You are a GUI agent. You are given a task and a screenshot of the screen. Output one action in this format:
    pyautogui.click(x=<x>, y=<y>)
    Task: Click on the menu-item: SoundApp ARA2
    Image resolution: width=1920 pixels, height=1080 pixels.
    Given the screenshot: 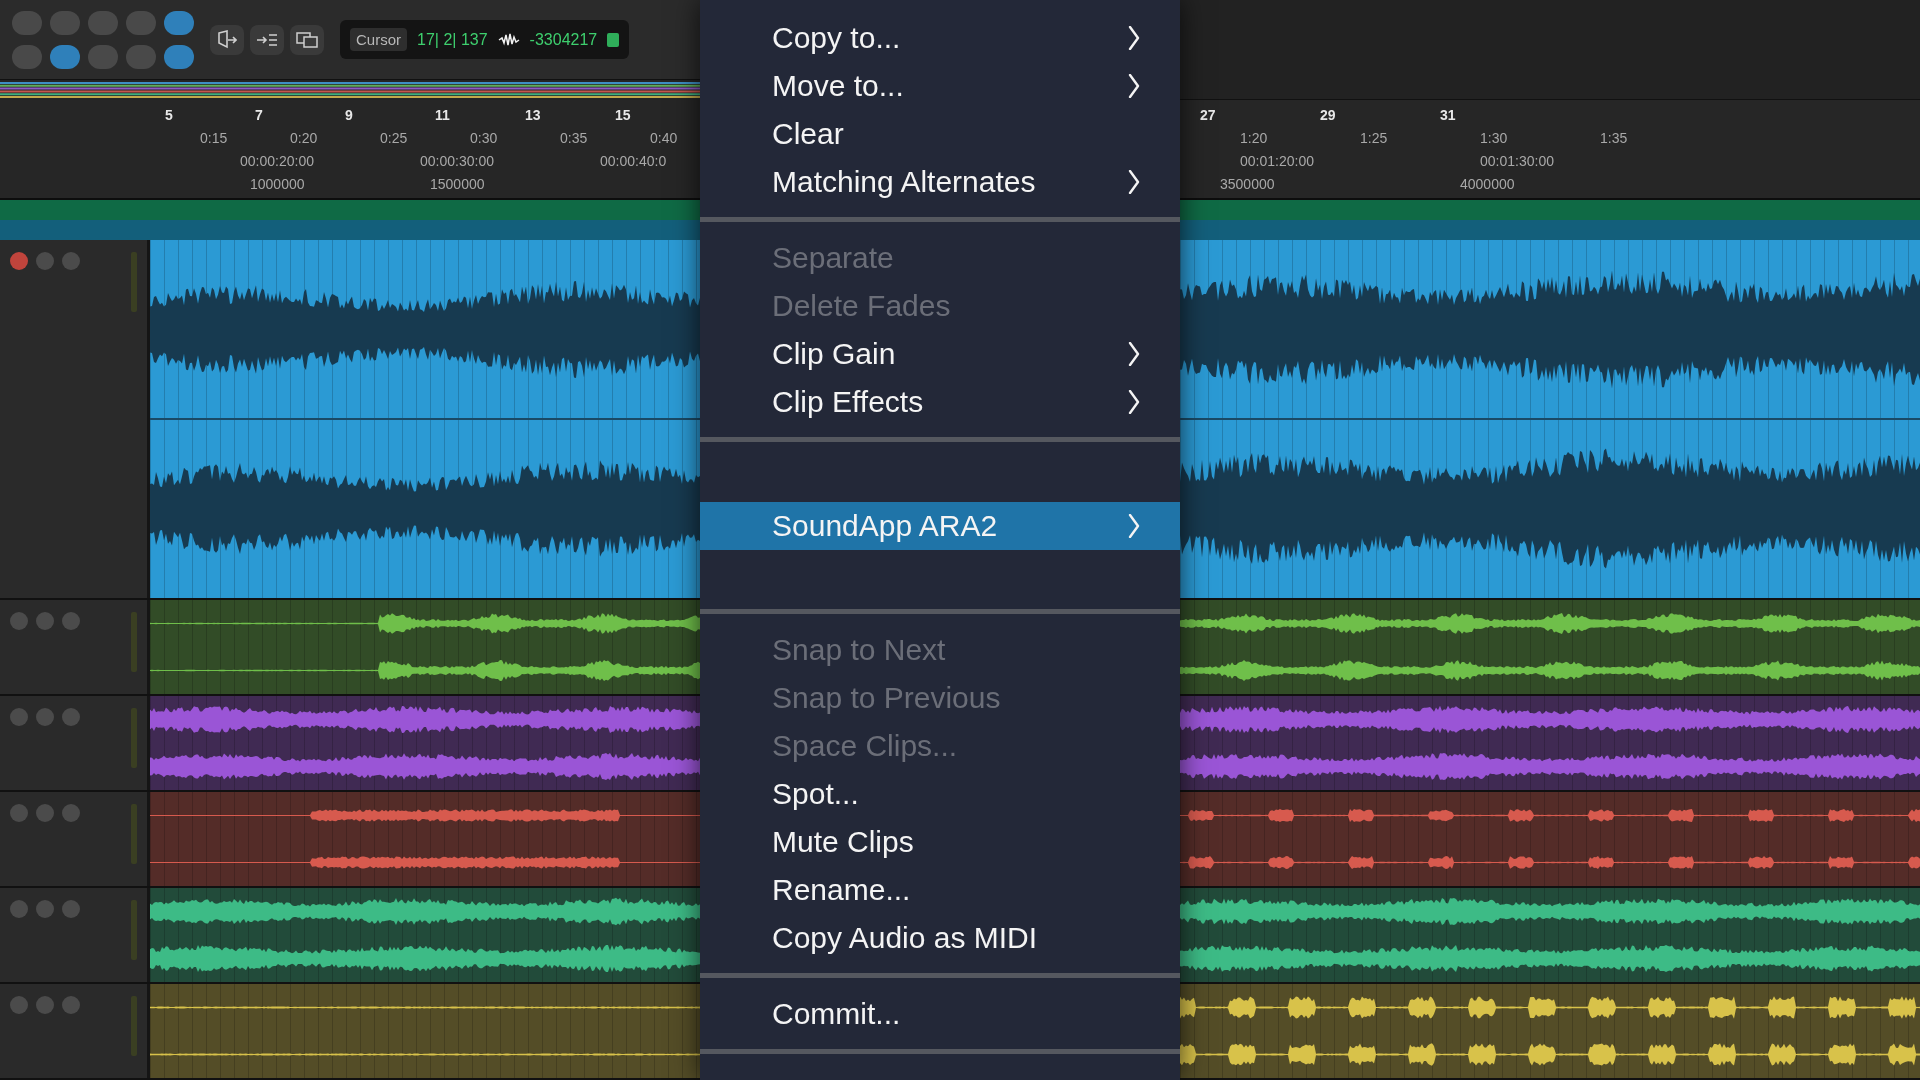 What is the action you would take?
    pyautogui.click(x=940, y=526)
    